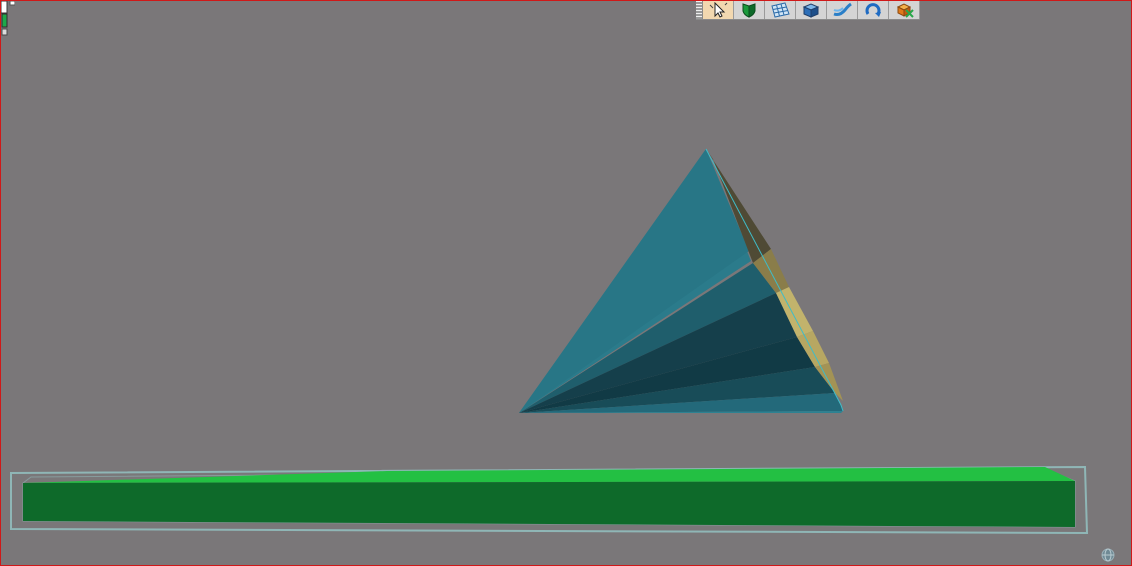 This screenshot has width=1132, height=566. Describe the element at coordinates (4, 32) in the screenshot. I see `mini-gray-icon` at that location.